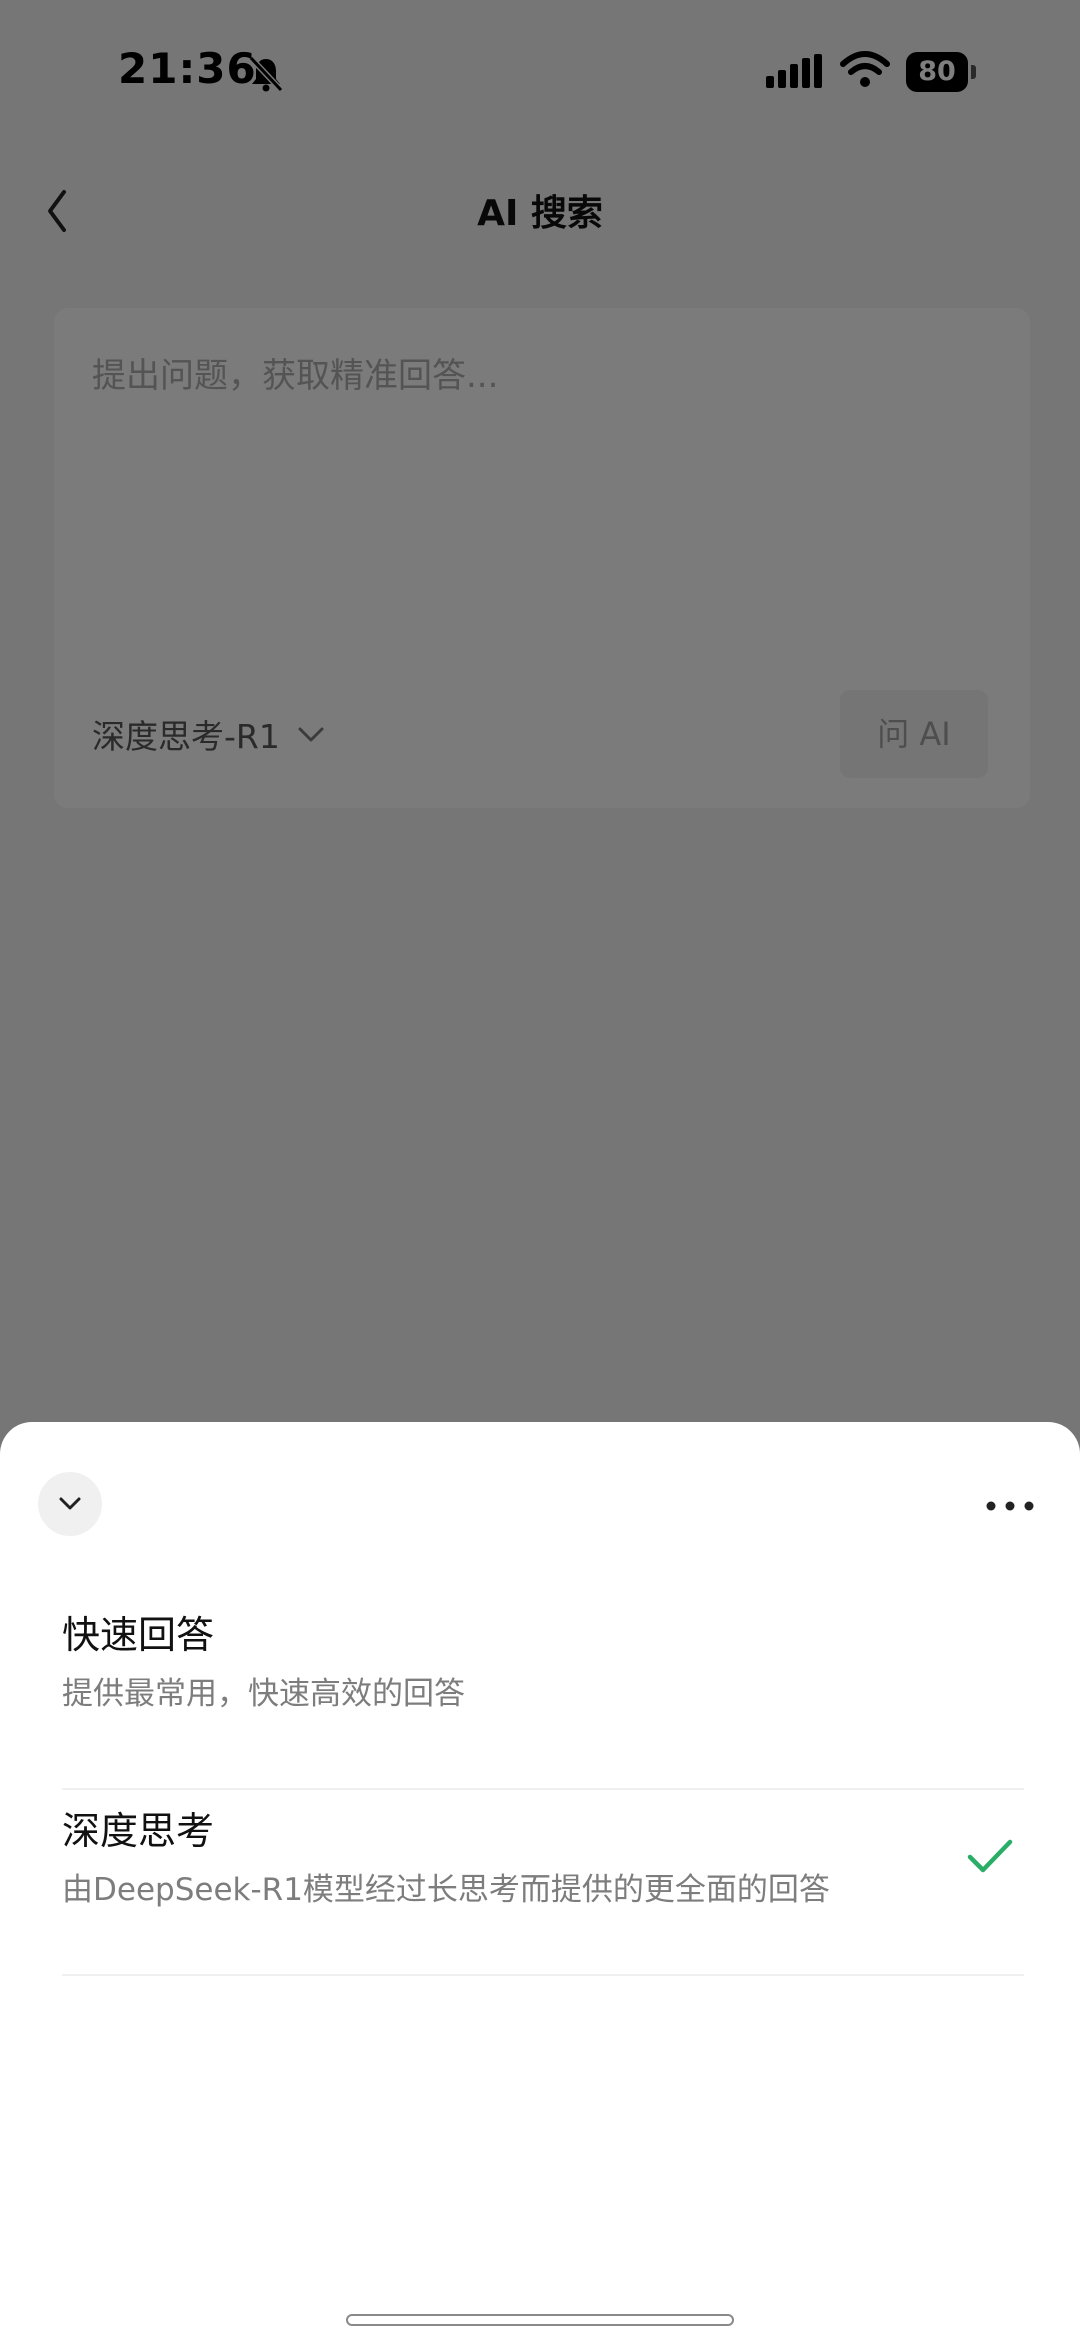 The width and height of the screenshot is (1080, 2346). I want to click on chevron-down-icon, so click(70, 1503).